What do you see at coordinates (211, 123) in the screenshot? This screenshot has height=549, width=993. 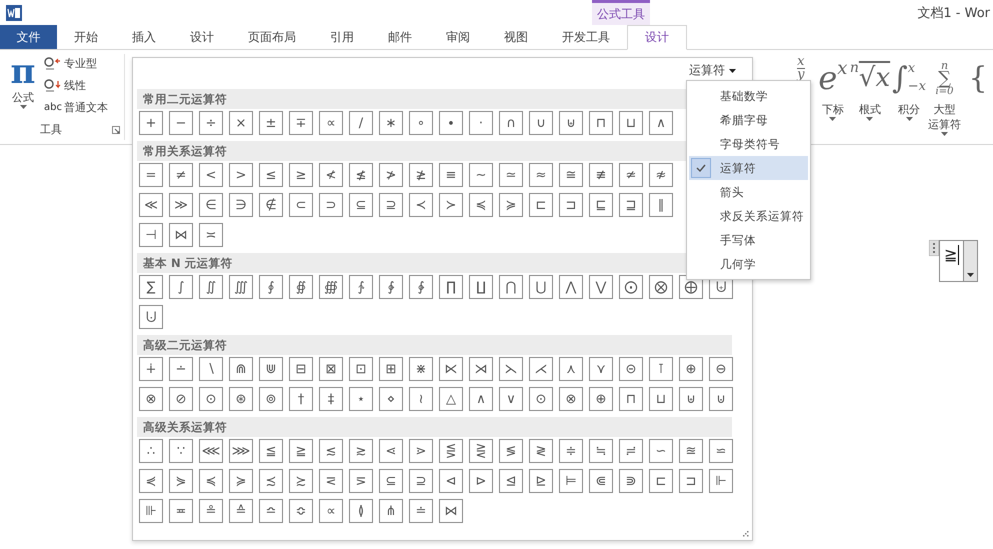 I see `symbol-button: ÷` at bounding box center [211, 123].